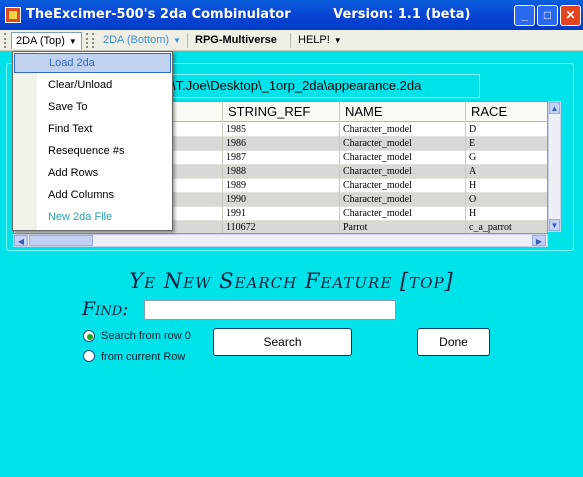  I want to click on close-button: ✕, so click(570, 15).